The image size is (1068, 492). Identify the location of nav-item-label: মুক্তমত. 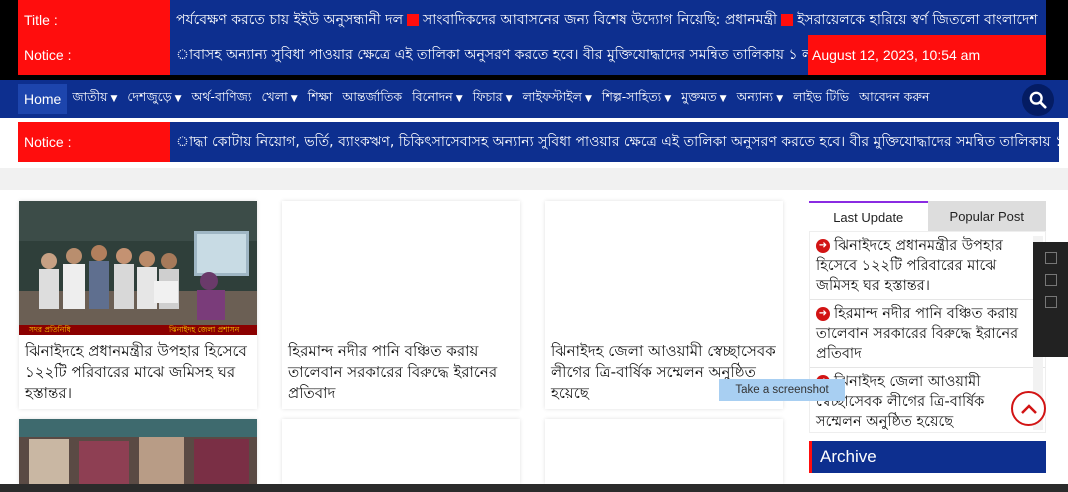
(699, 96).